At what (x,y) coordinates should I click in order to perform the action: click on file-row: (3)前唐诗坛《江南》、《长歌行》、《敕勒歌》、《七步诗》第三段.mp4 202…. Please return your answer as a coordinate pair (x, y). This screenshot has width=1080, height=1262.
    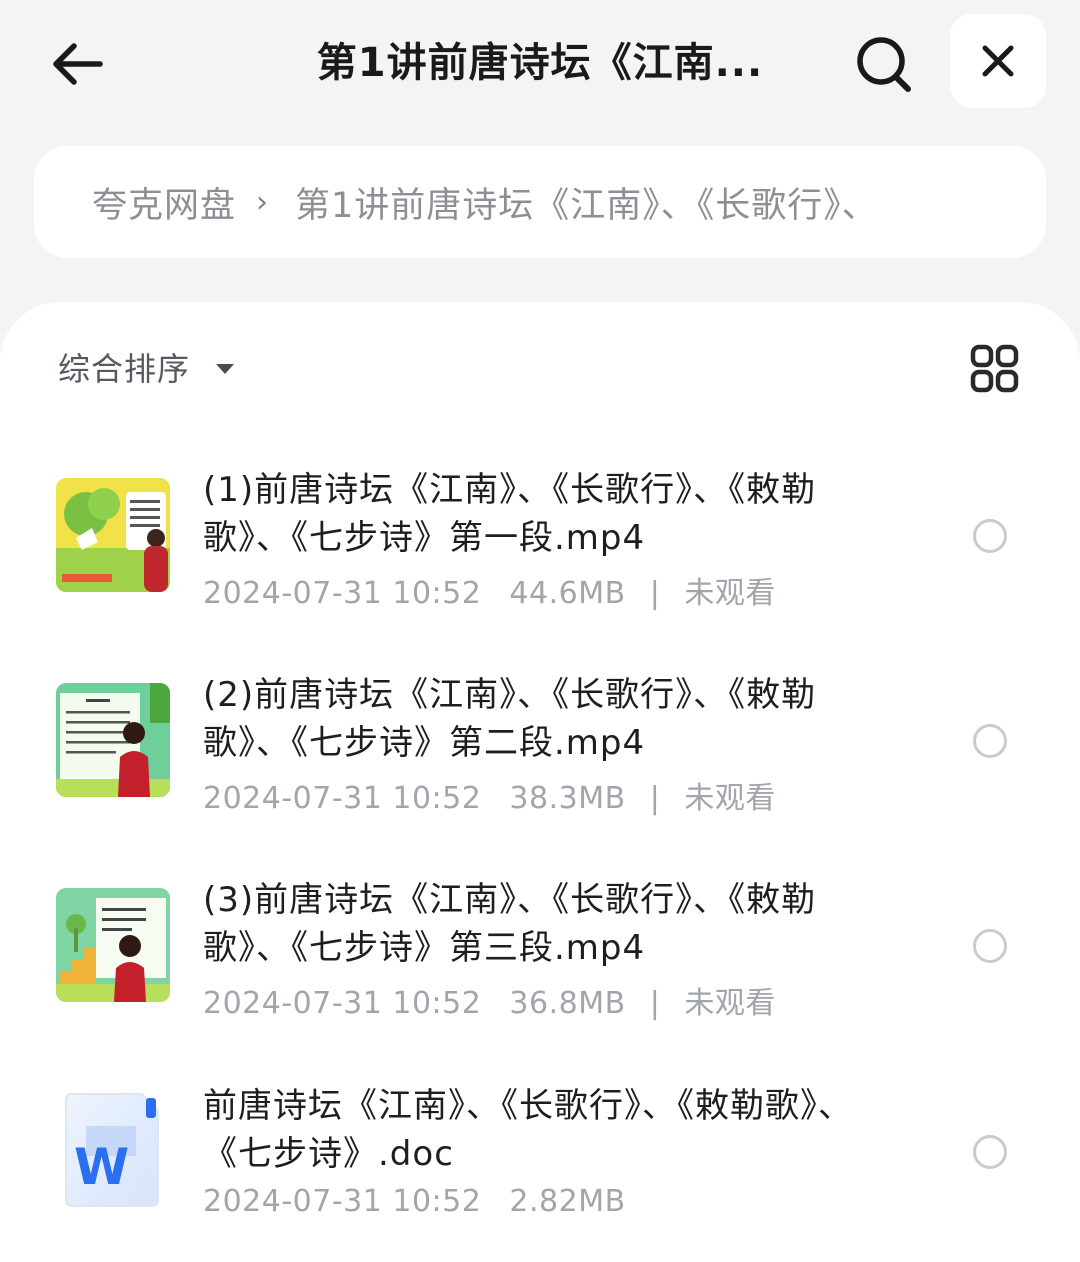
    Looking at the image, I should click on (540, 952).